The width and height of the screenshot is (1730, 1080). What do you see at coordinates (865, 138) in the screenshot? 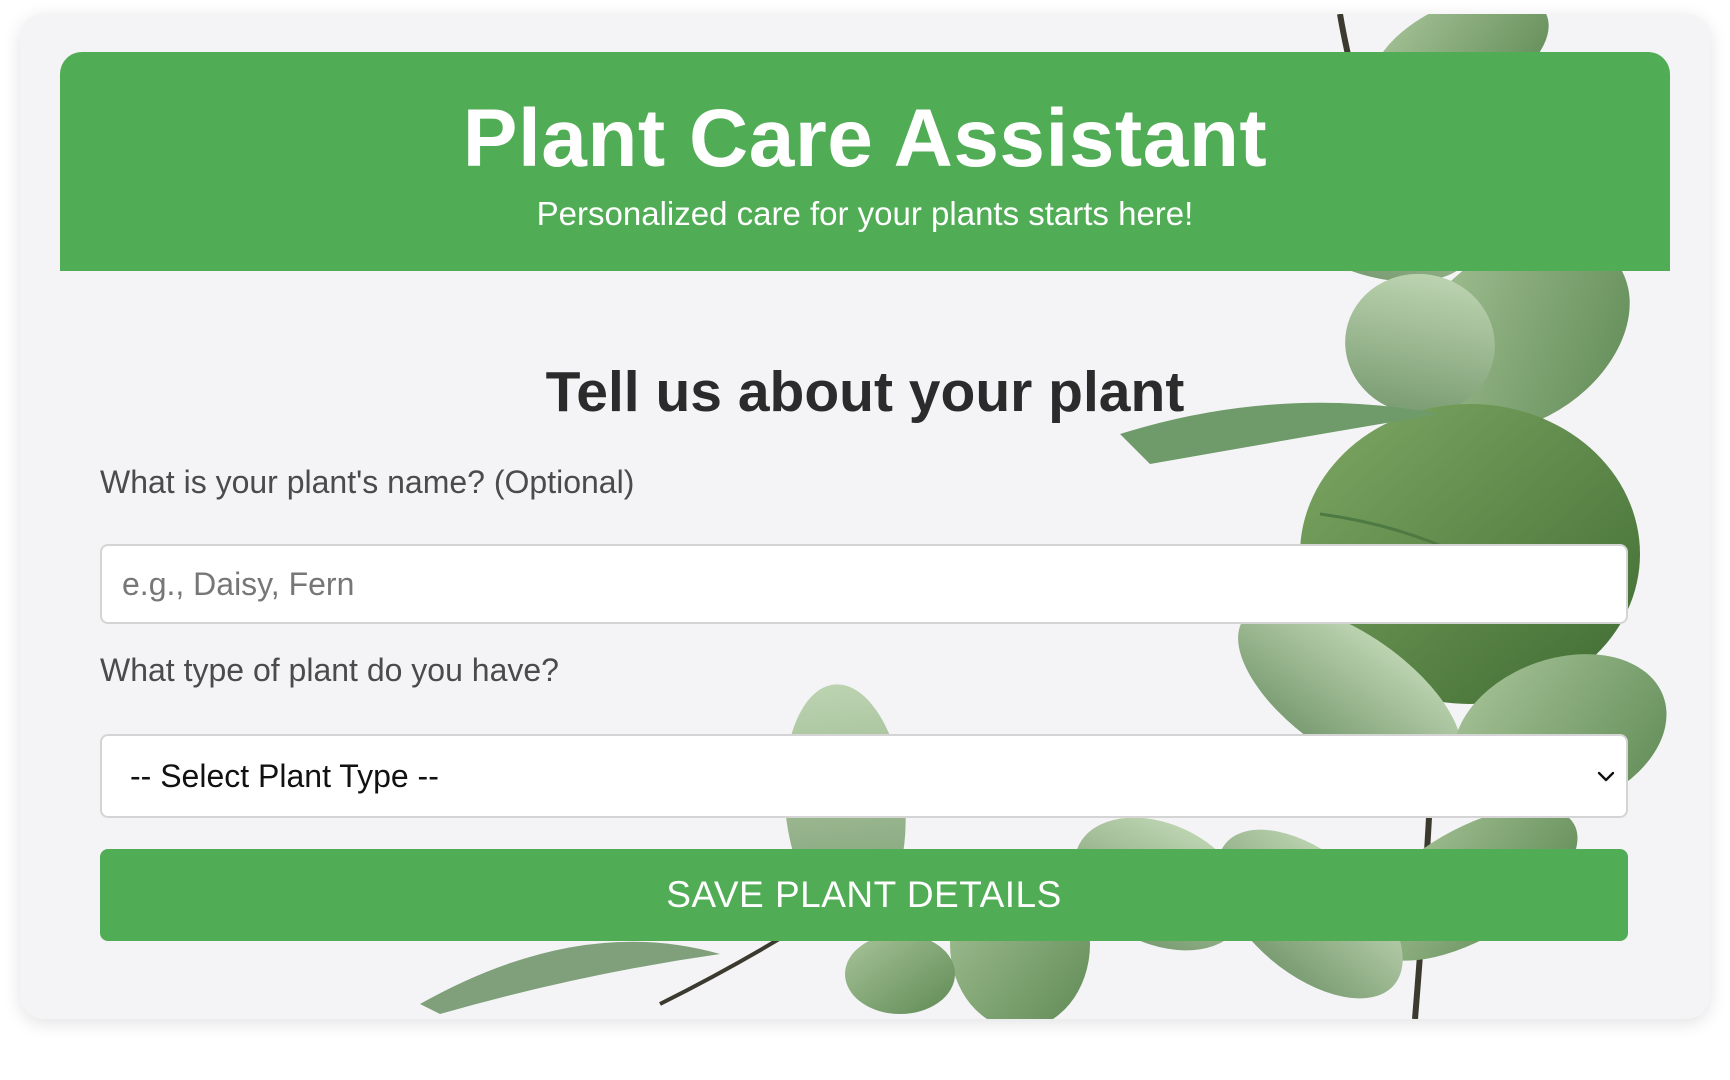
I see `app-title: Plant Care Assistant` at bounding box center [865, 138].